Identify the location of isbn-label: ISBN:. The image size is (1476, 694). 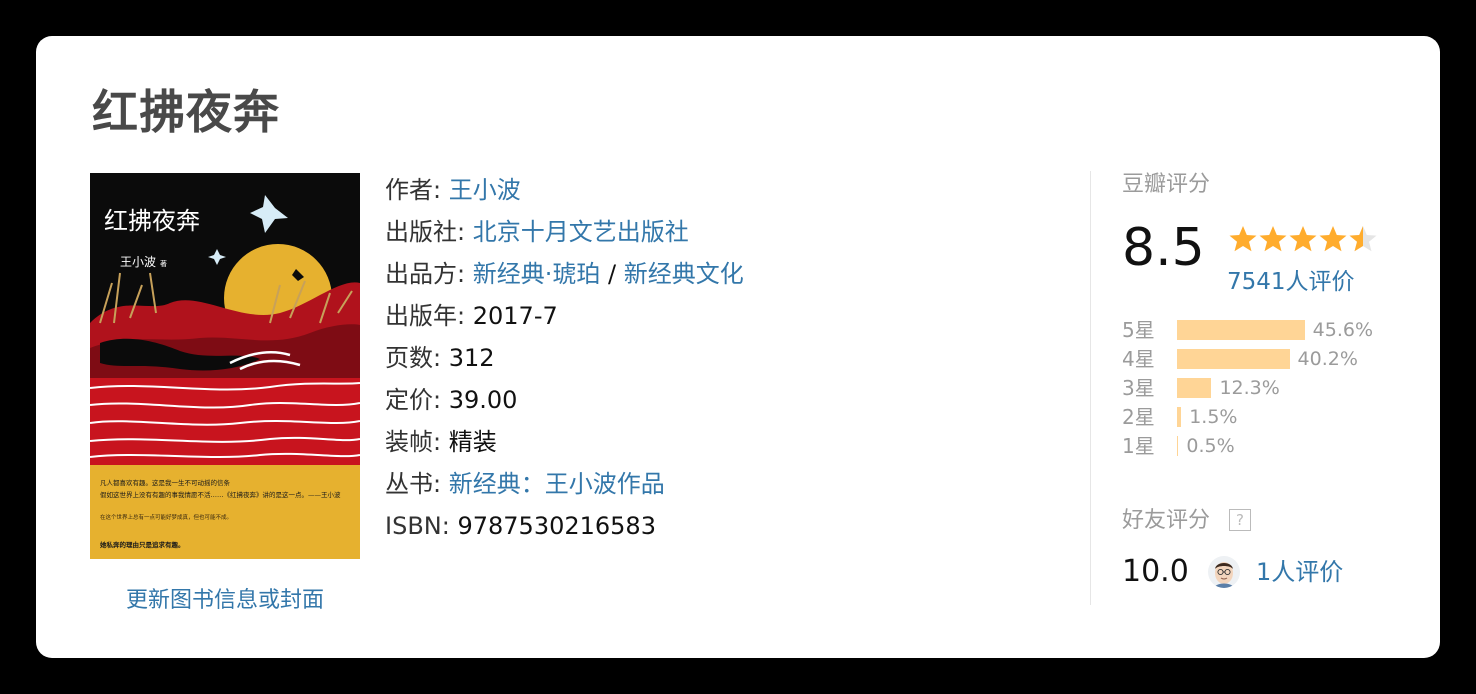
(417, 526).